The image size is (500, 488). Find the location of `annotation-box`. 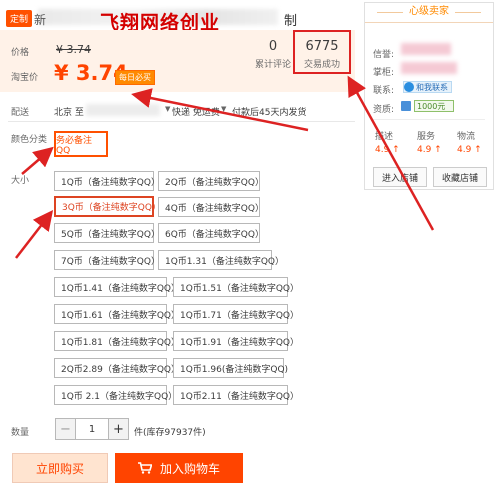

annotation-box is located at coordinates (322, 52).